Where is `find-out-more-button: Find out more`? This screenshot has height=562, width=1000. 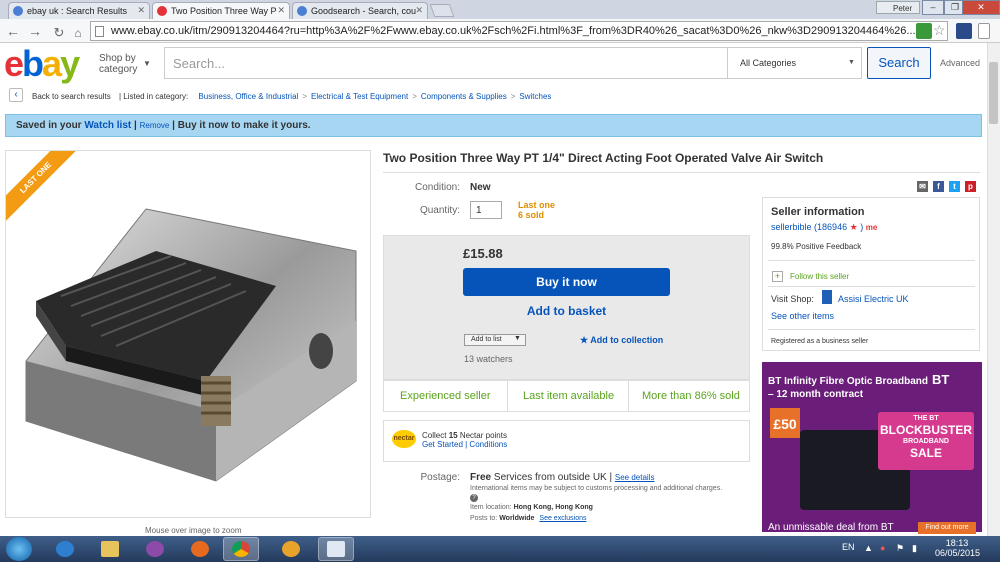
find-out-more-button: Find out more is located at coordinates (947, 528).